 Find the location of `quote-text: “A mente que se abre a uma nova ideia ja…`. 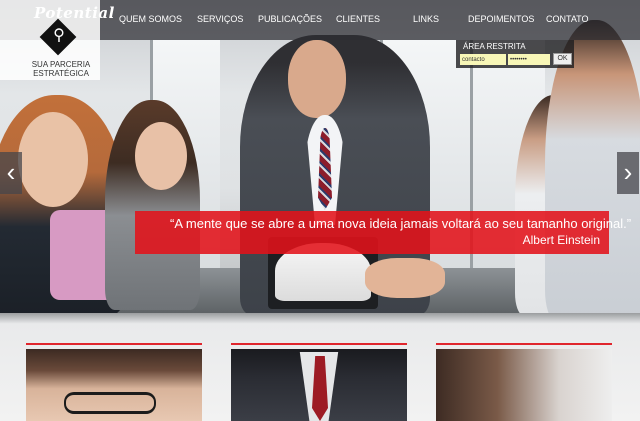

quote-text: “A mente que se abre a uma nova ideia ja… is located at coordinates (401, 223).